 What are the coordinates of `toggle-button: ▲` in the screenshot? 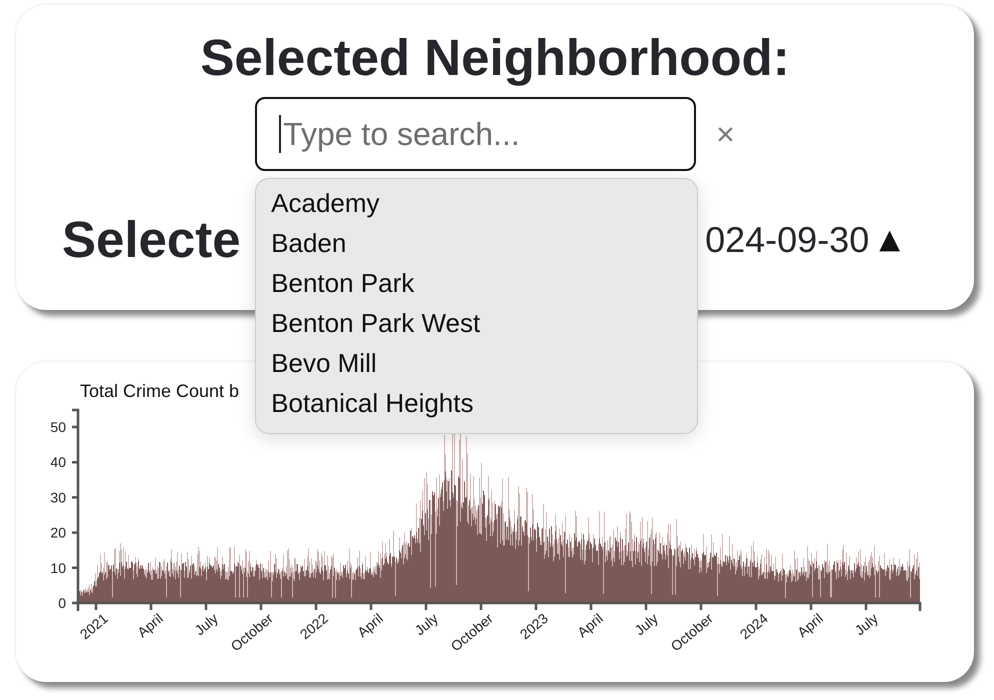 It's located at (889, 240).